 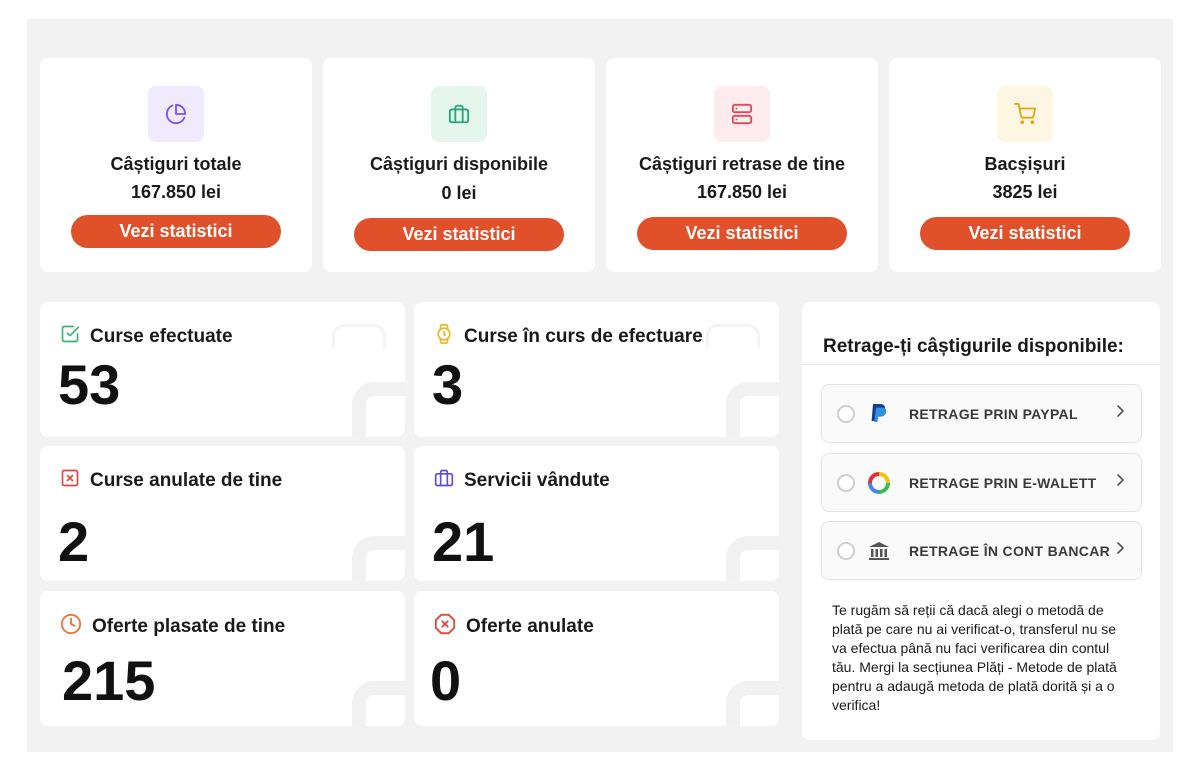 What do you see at coordinates (446, 680) in the screenshot?
I see `stat-value: 0` at bounding box center [446, 680].